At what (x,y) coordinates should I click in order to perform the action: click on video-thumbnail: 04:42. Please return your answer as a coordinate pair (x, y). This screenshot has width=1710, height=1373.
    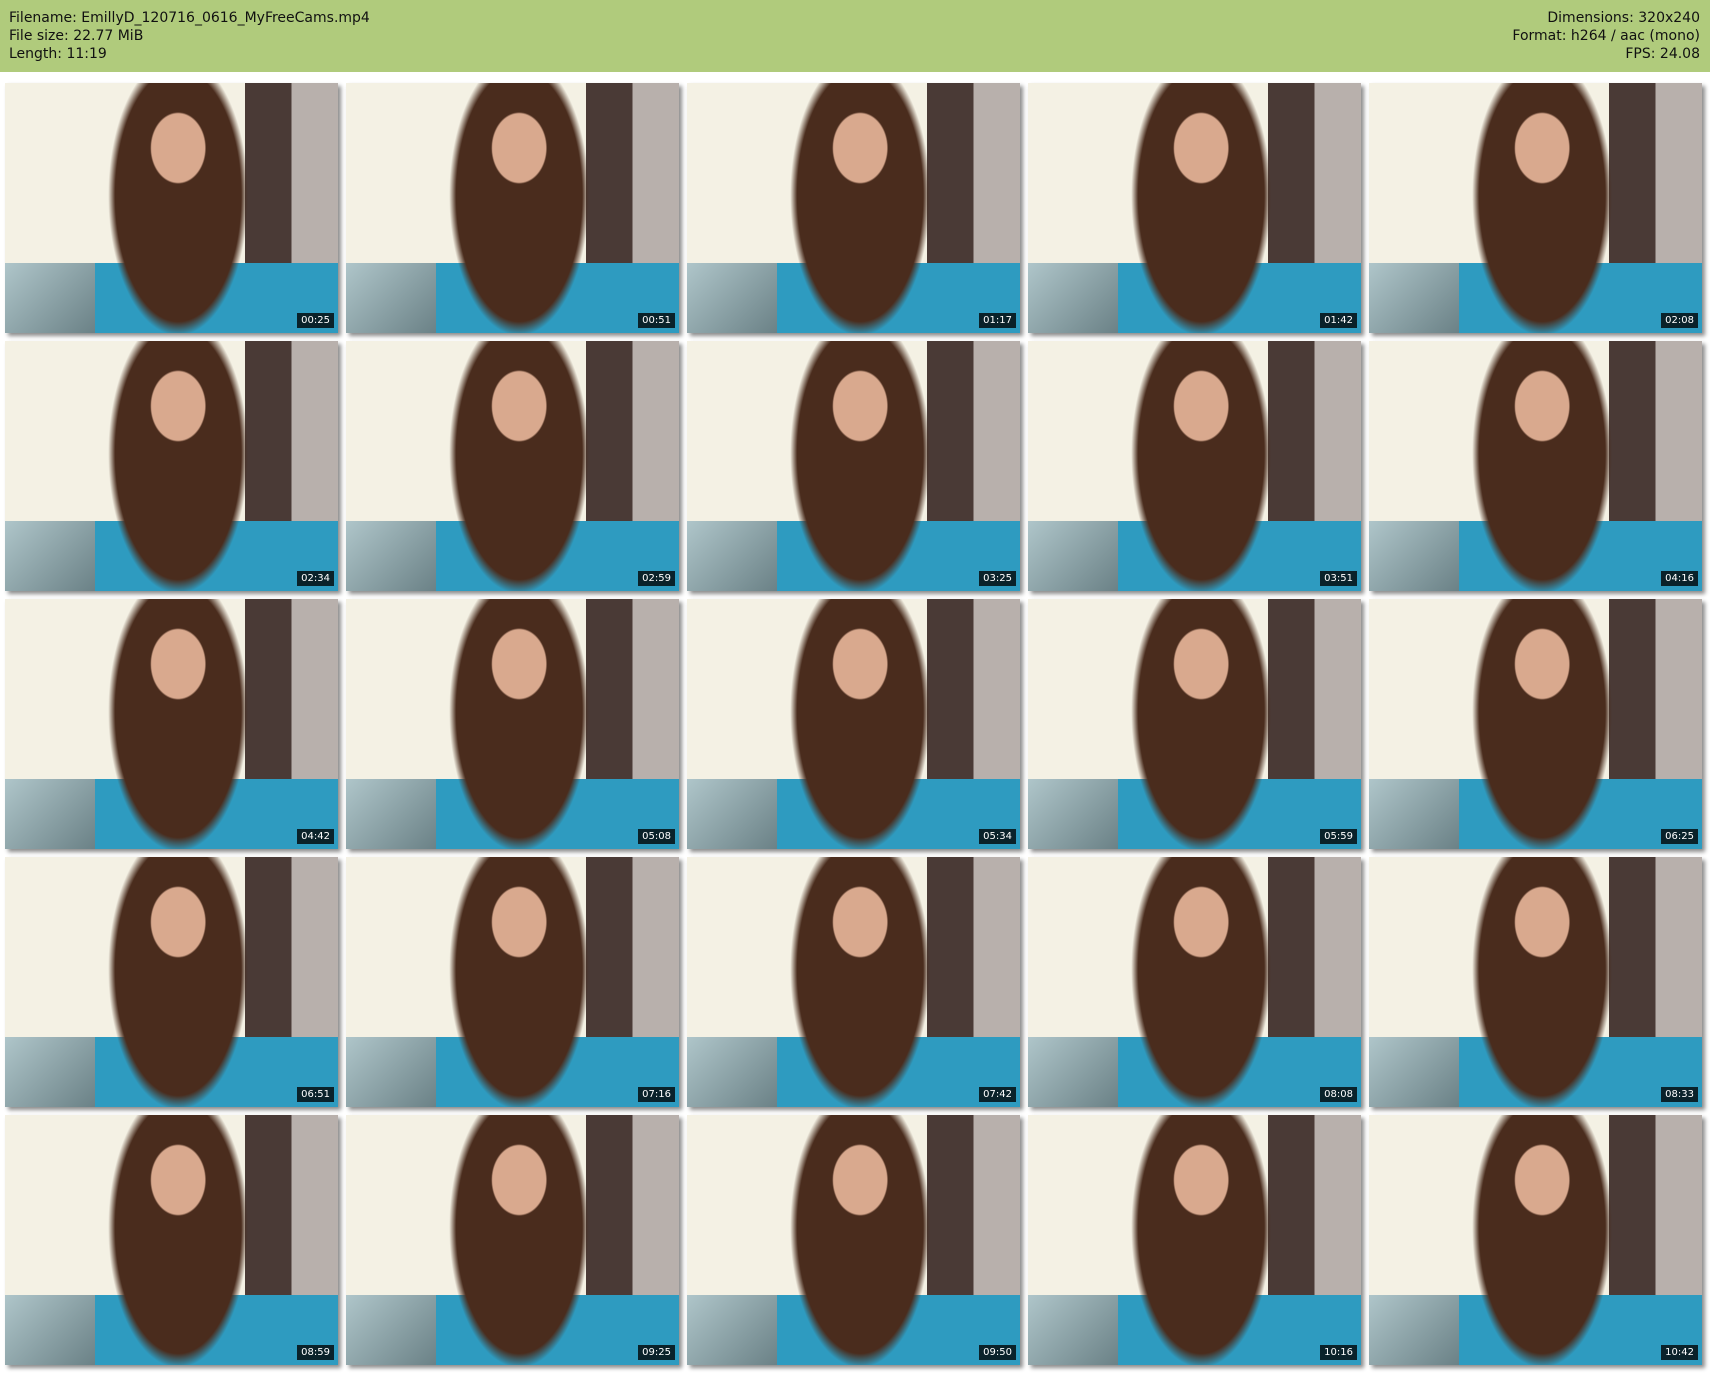
    Looking at the image, I should click on (171, 724).